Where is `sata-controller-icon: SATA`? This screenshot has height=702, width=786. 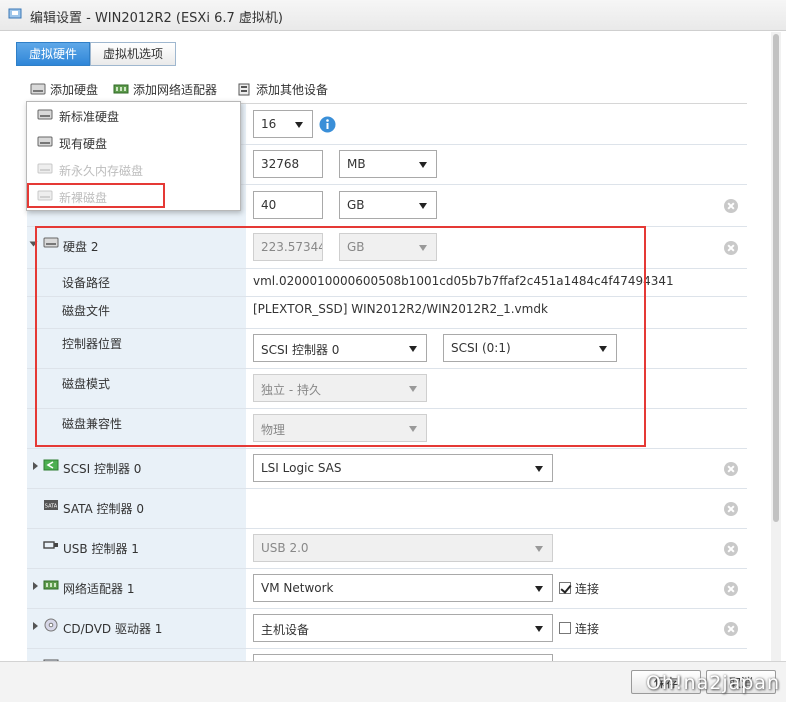 sata-controller-icon: SATA is located at coordinates (51, 505).